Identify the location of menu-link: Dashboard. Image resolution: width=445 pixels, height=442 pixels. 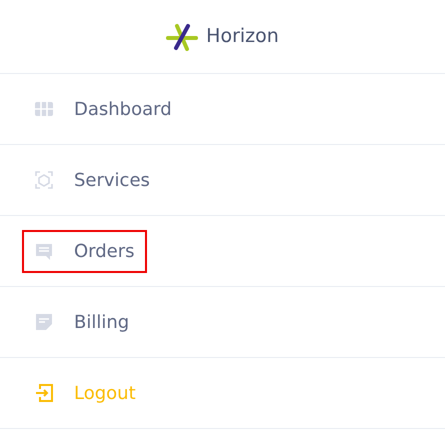
(103, 109).